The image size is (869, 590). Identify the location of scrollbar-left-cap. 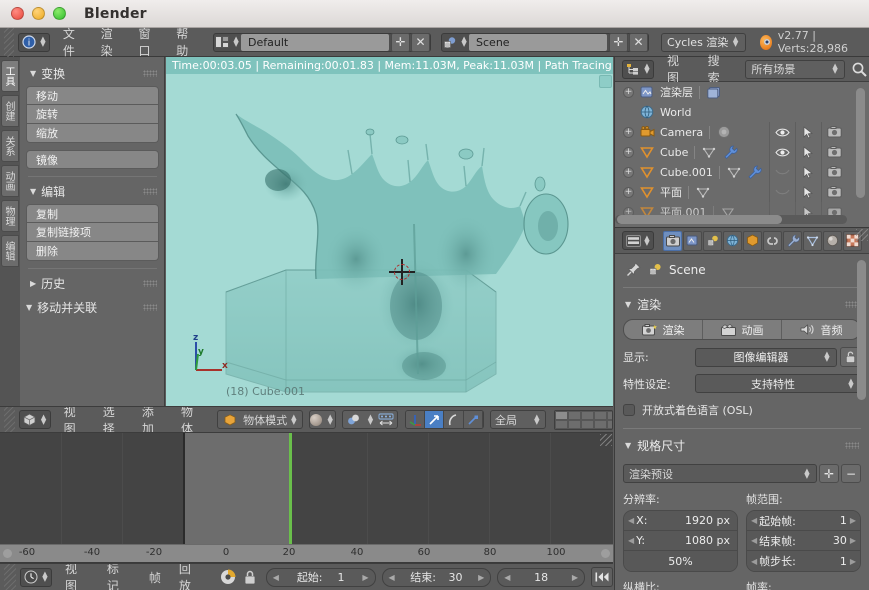
(7, 553).